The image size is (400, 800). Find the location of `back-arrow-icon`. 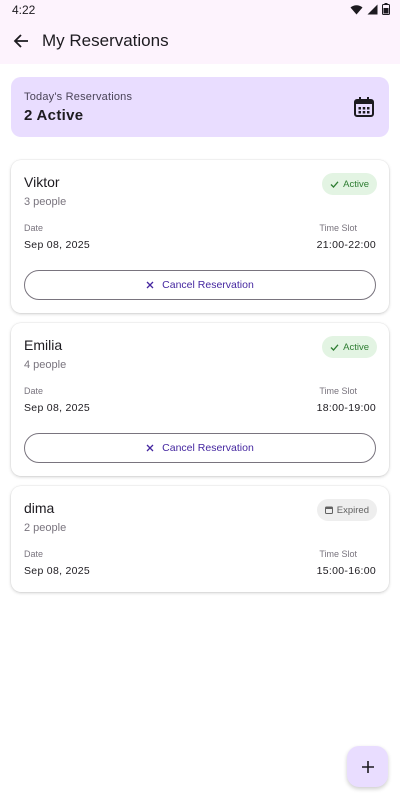

back-arrow-icon is located at coordinates (20, 41).